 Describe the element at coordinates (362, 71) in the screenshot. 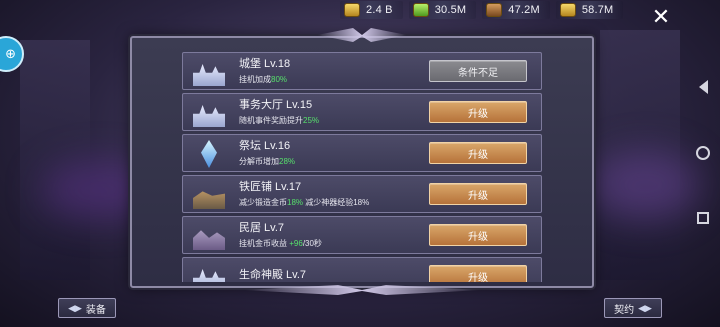

I see `list-item: 城堡 Lv.18 挂机加成80% 条件不足` at that location.